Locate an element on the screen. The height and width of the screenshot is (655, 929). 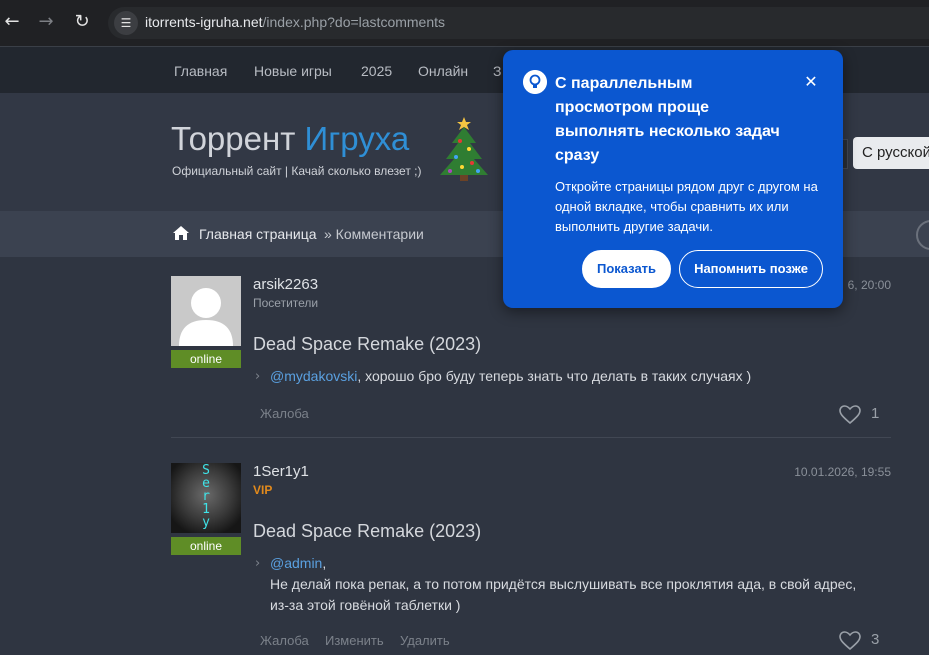
breadcrumb-home-link: Главная страница is located at coordinates (258, 234).